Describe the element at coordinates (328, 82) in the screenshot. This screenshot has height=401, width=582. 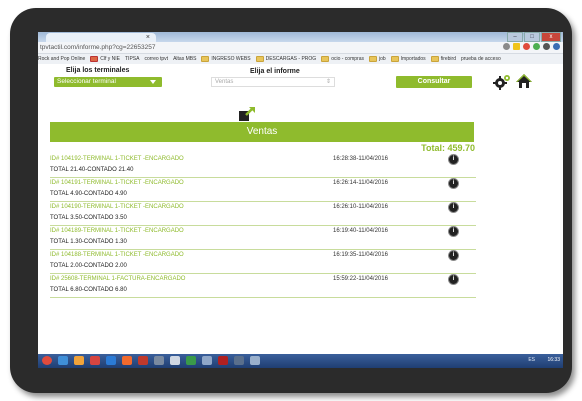
I see `updown-icon: ⇕` at that location.